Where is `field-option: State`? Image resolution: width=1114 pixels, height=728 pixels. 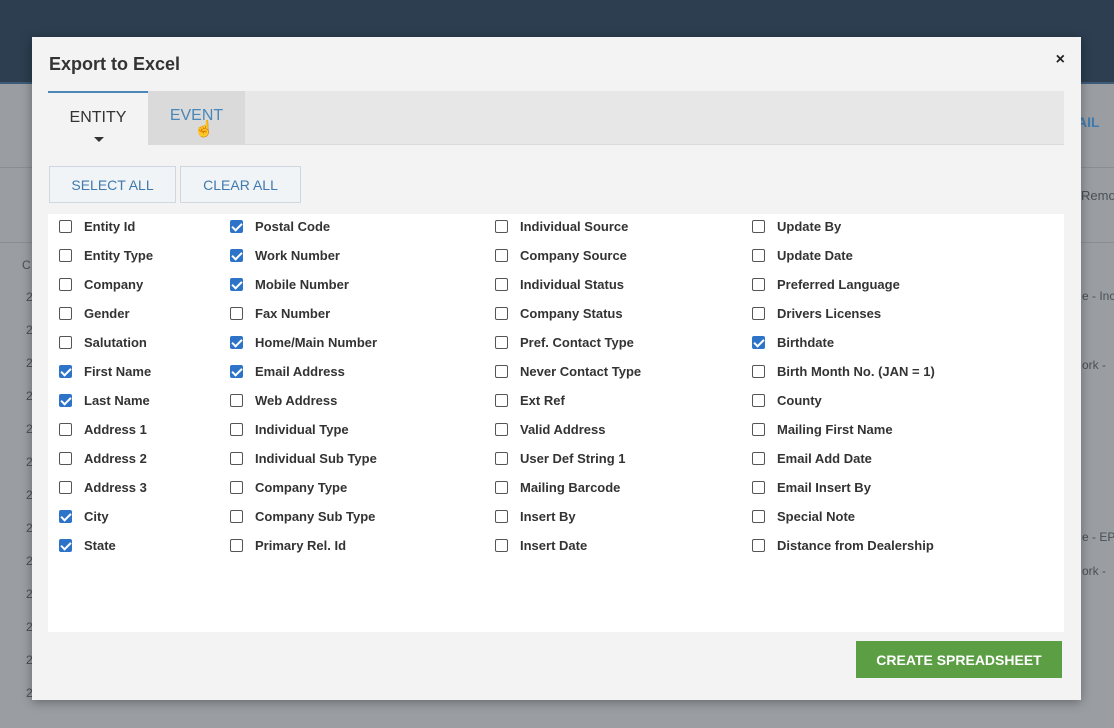 field-option: State is located at coordinates (87, 545).